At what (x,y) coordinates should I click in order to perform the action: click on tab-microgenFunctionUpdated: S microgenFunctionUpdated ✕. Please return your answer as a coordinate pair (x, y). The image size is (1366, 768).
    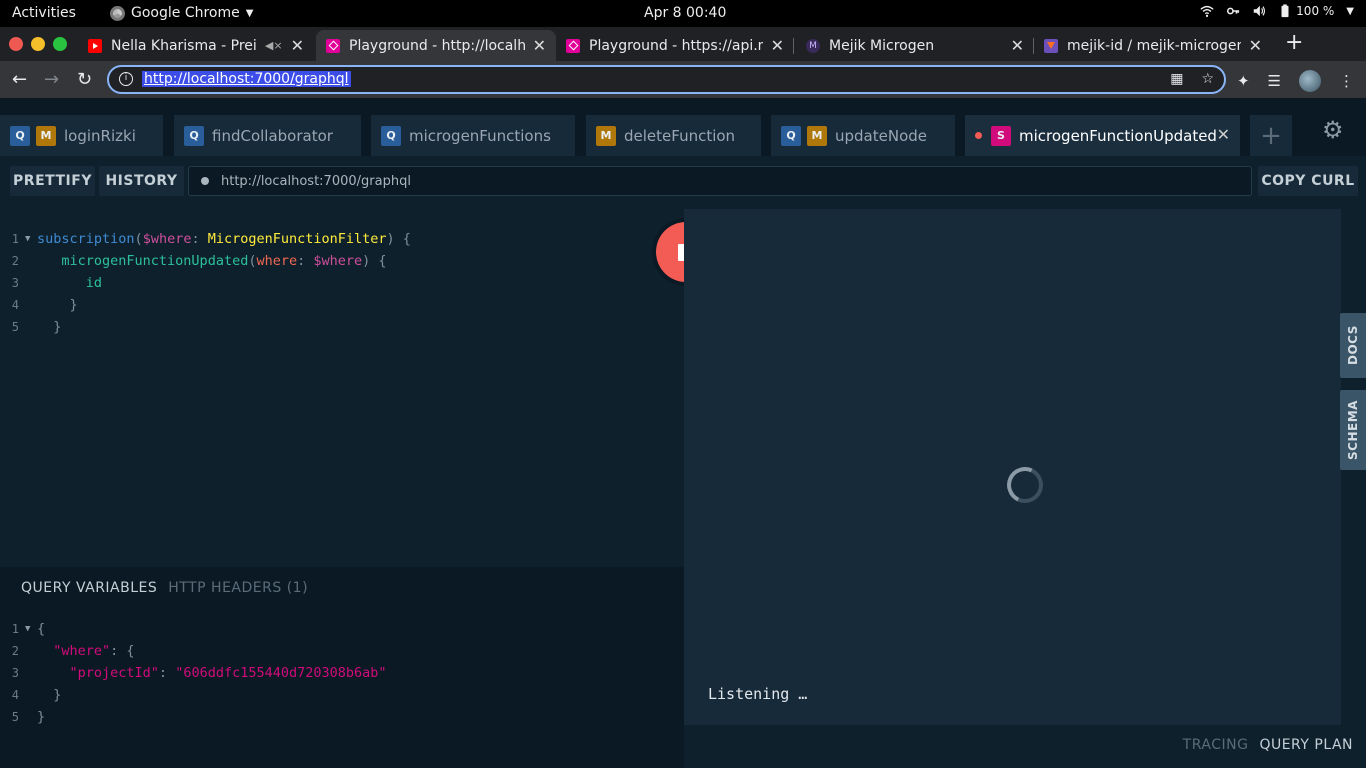
    Looking at the image, I should click on (1102, 135).